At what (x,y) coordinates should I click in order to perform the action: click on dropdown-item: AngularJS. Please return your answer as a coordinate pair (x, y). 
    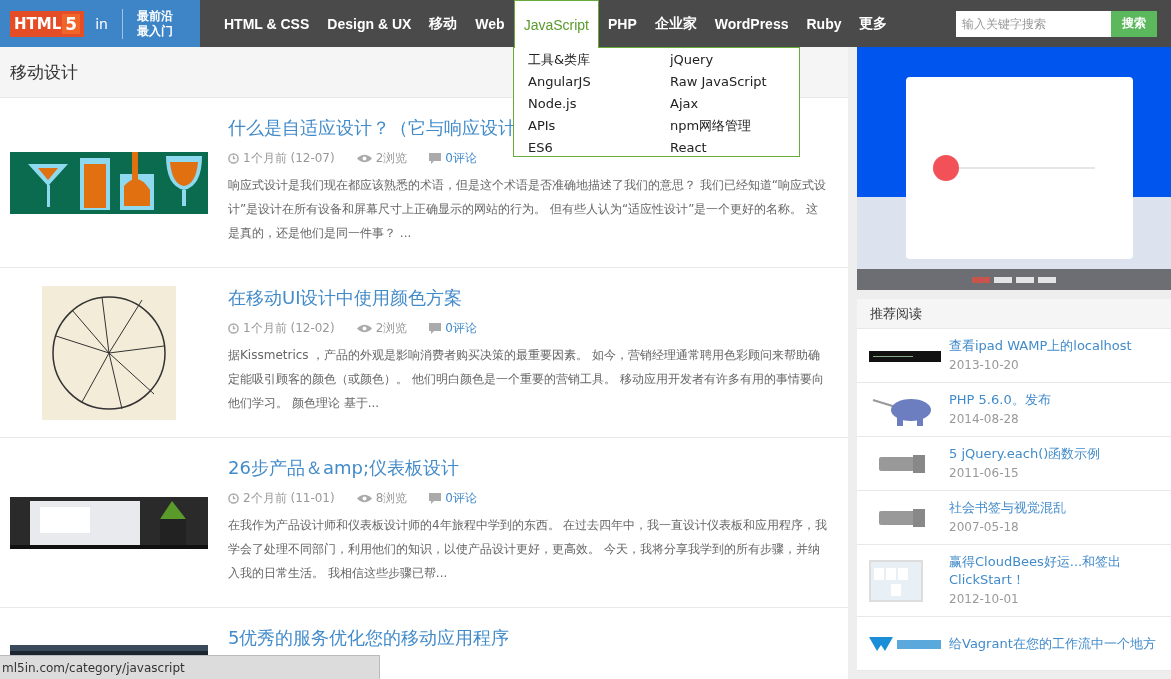
    Looking at the image, I should click on (559, 82).